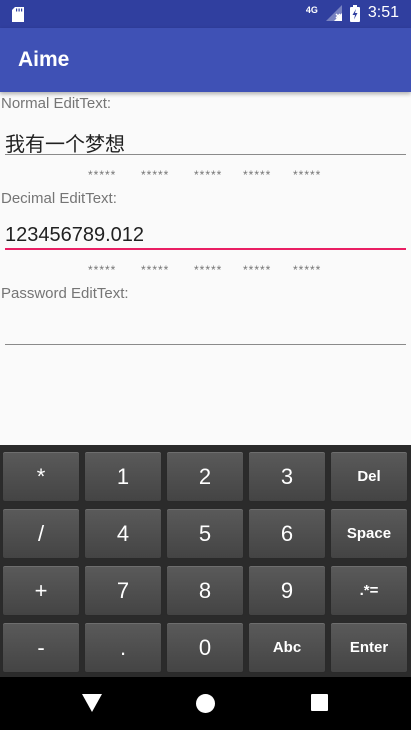  What do you see at coordinates (205, 476) in the screenshot?
I see `key-2: 2` at bounding box center [205, 476].